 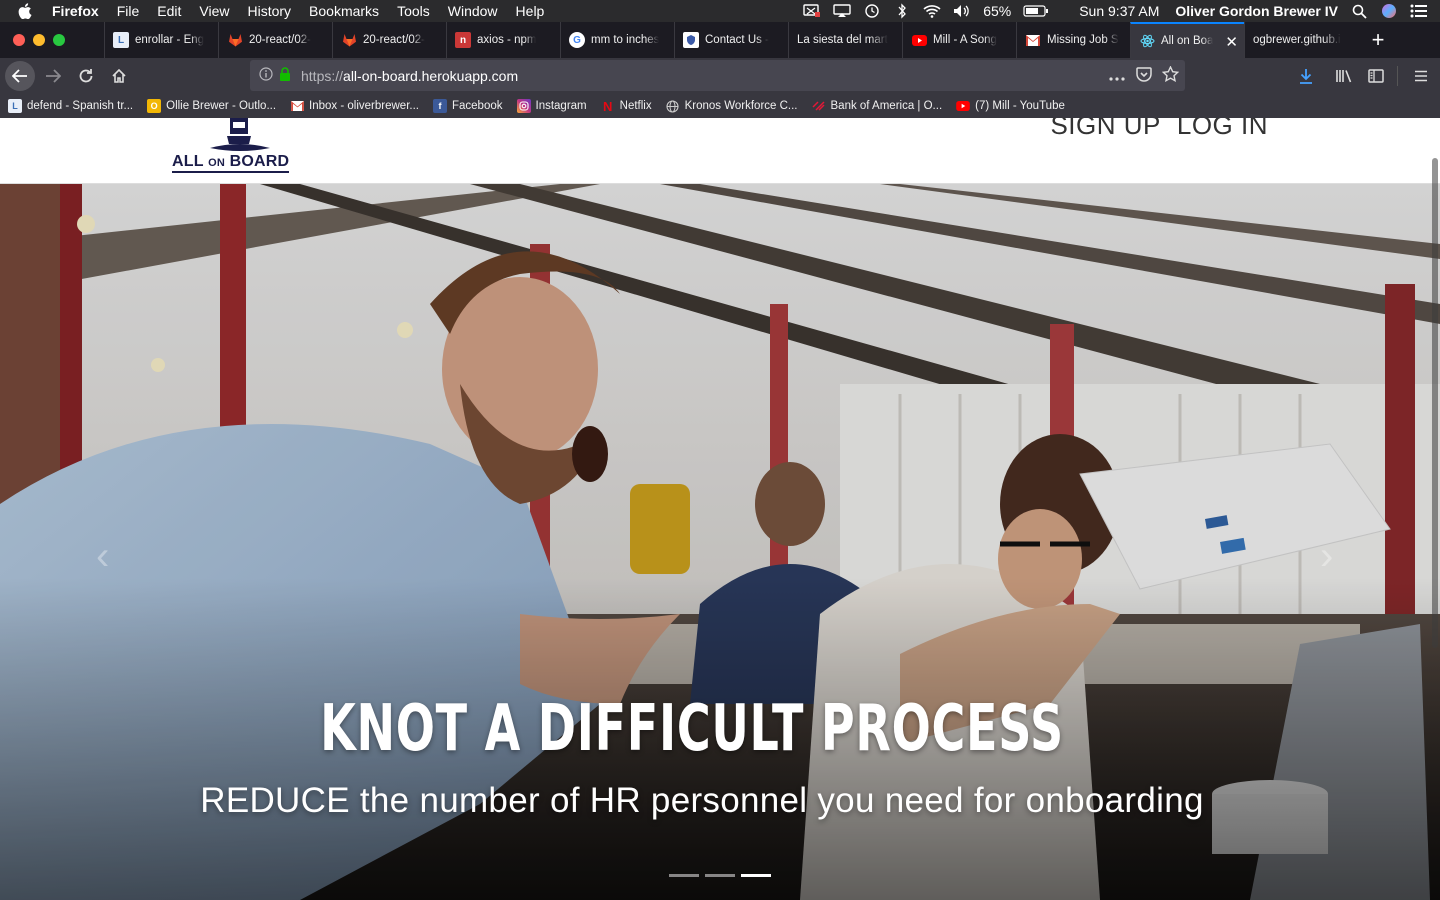 I want to click on battery-percent: 65%, so click(x=997, y=11).